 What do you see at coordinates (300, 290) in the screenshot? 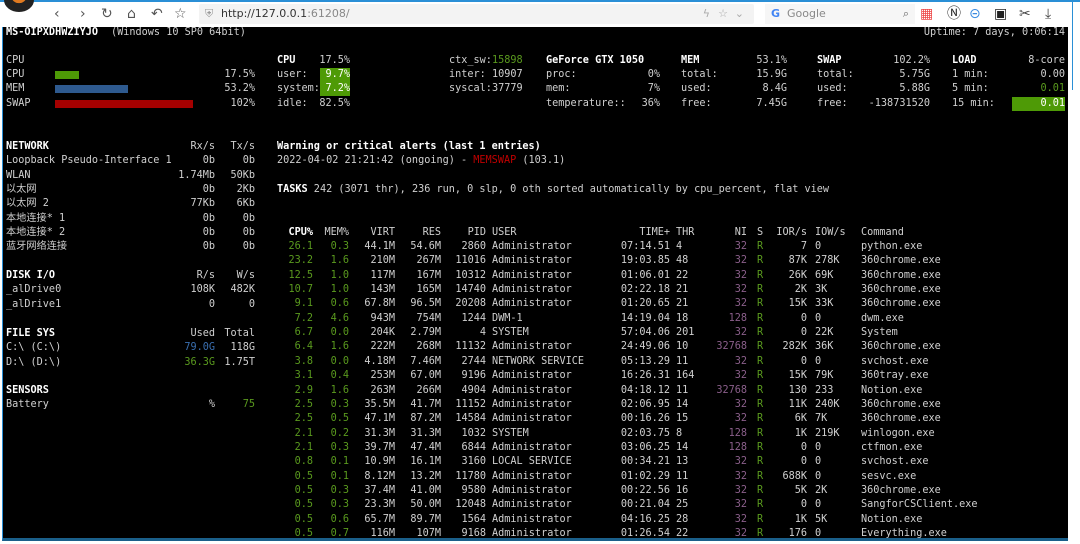
I see `process-cpu: 10.7` at bounding box center [300, 290].